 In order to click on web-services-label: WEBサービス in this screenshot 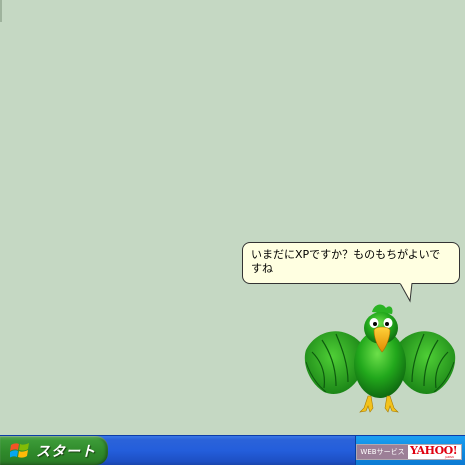, I will do `click(382, 452)`.